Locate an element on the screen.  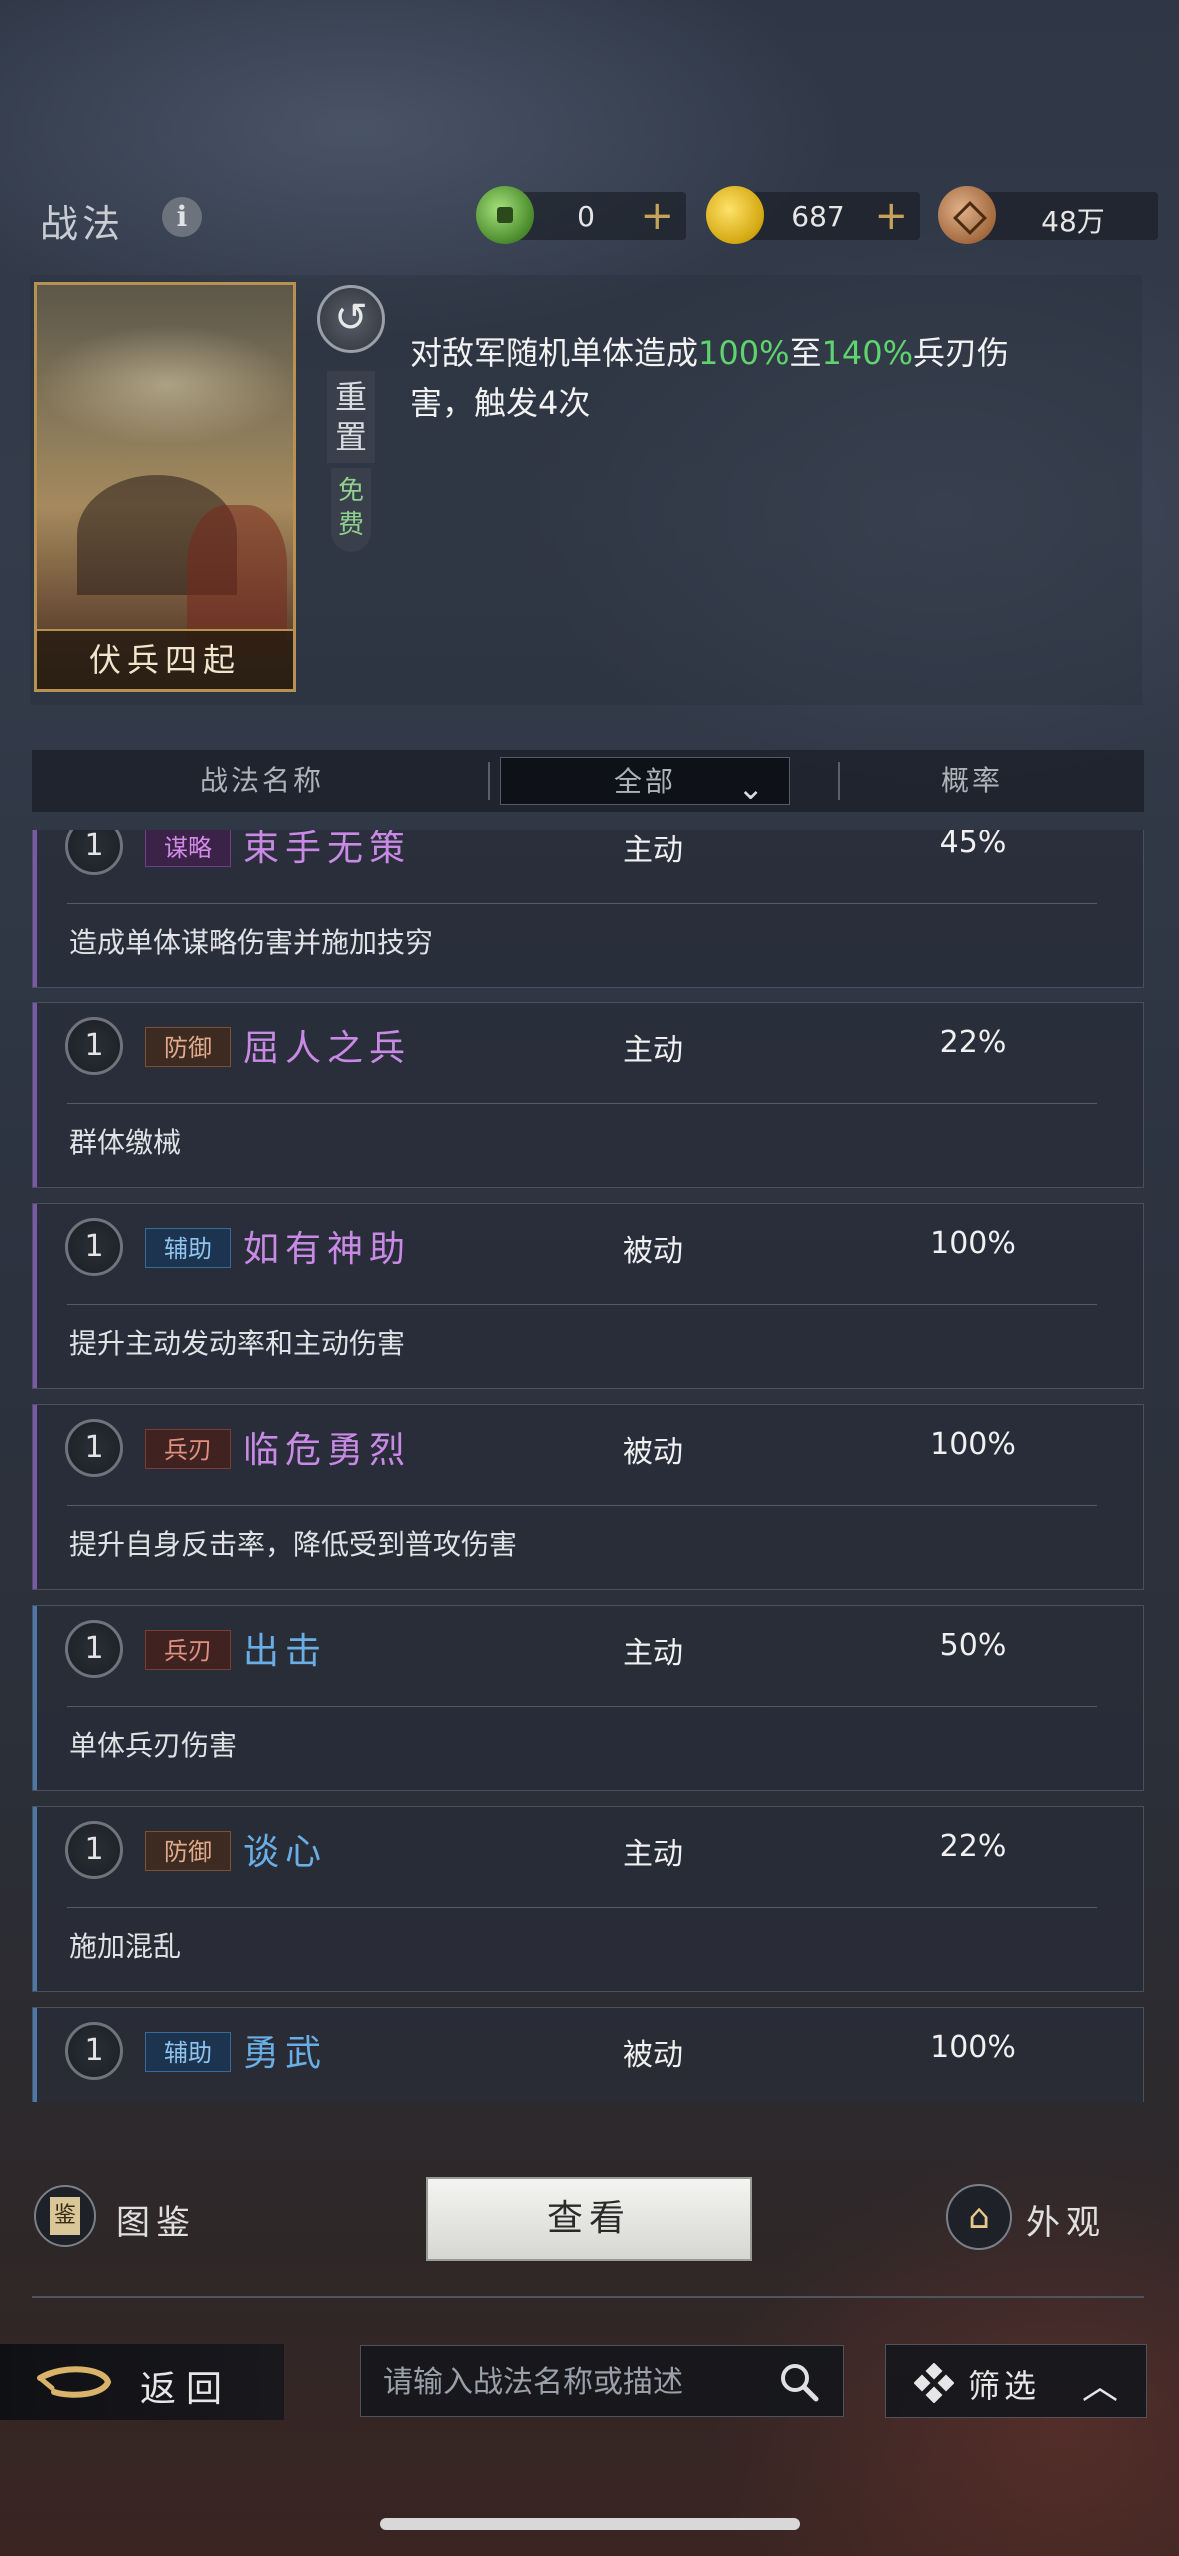
reset-column: ↺ 重置 免费 is located at coordinates (351, 422).